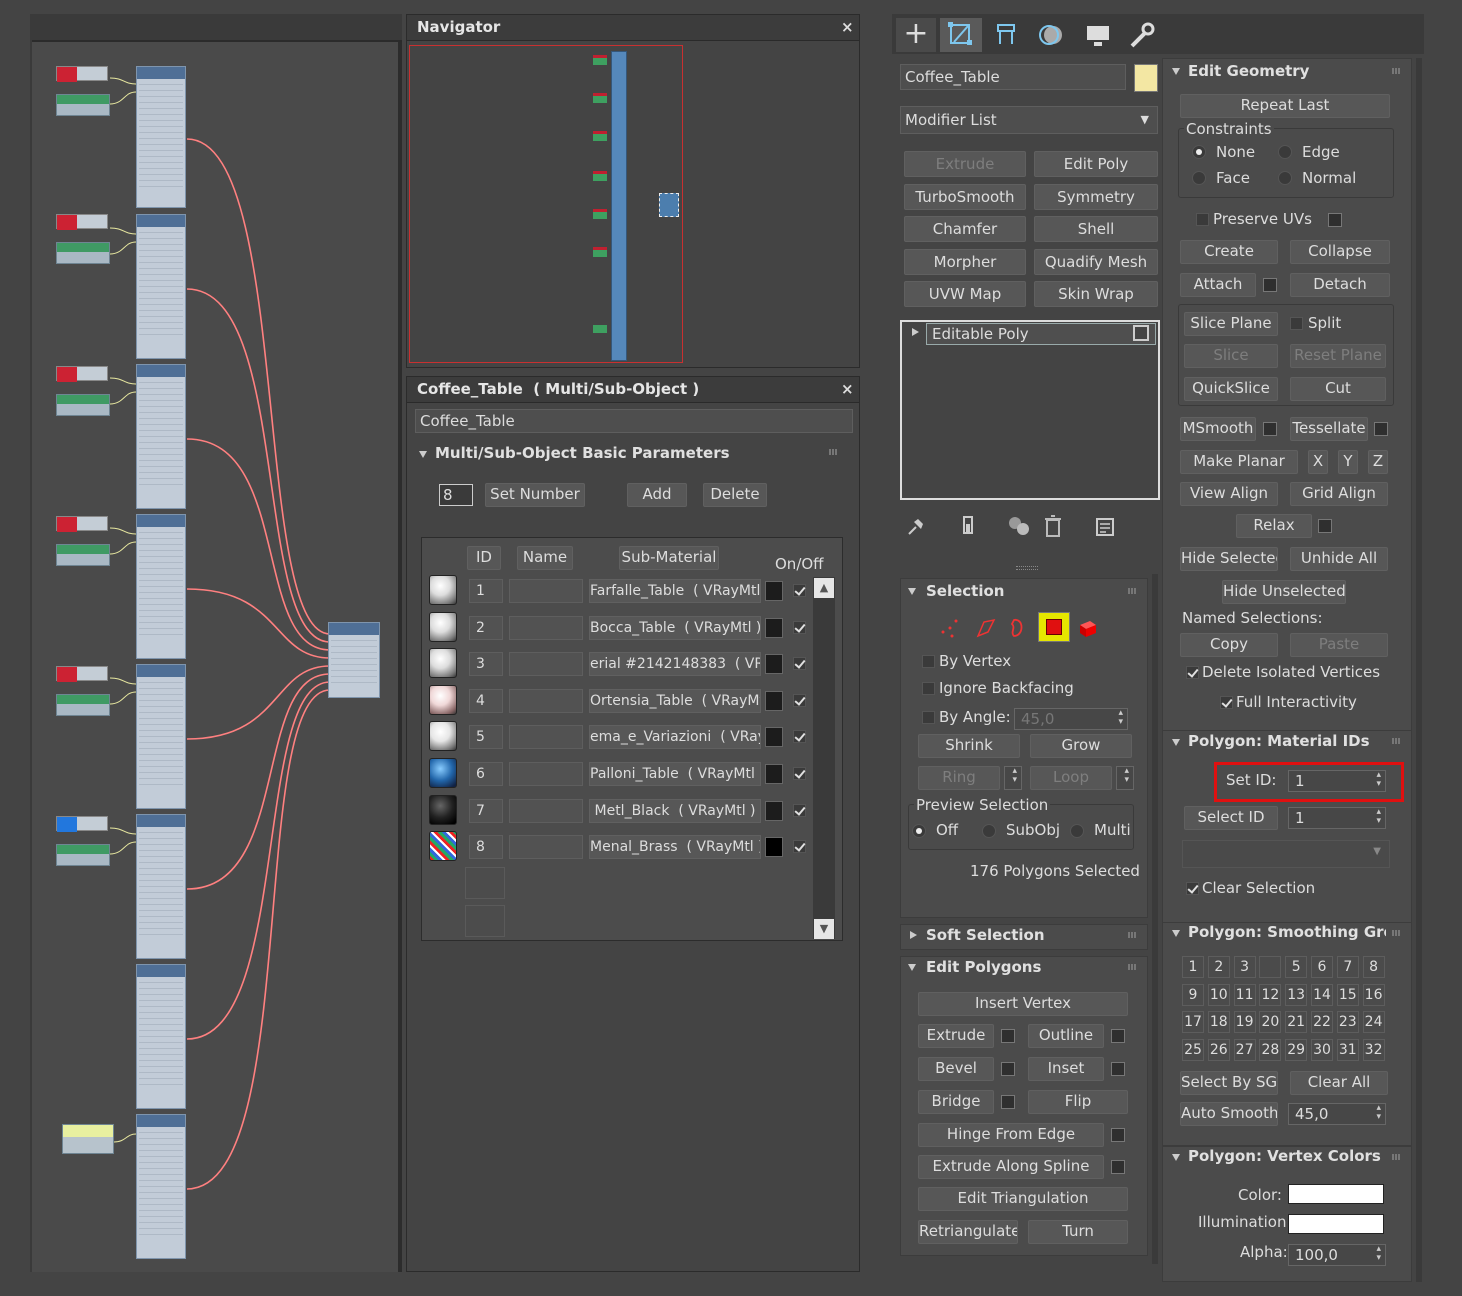  Describe the element at coordinates (675, 774) in the screenshot. I see `sub-material-button: Palloni_Table ( VRayMtl )` at that location.